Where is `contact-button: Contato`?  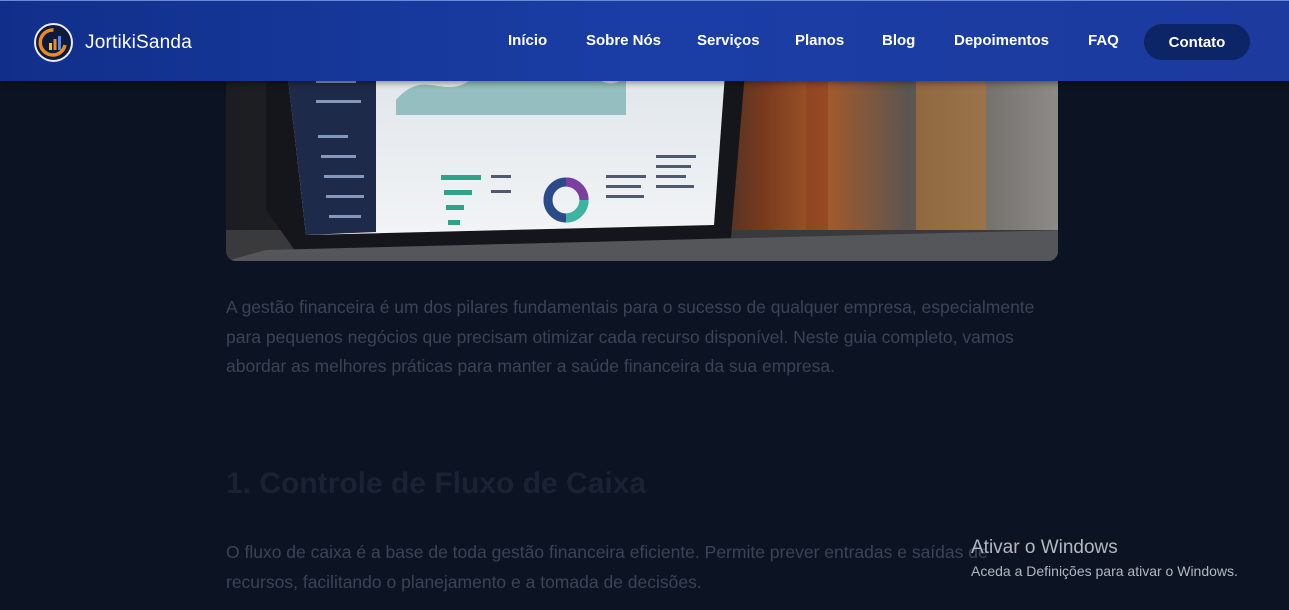 contact-button: Contato is located at coordinates (1197, 42).